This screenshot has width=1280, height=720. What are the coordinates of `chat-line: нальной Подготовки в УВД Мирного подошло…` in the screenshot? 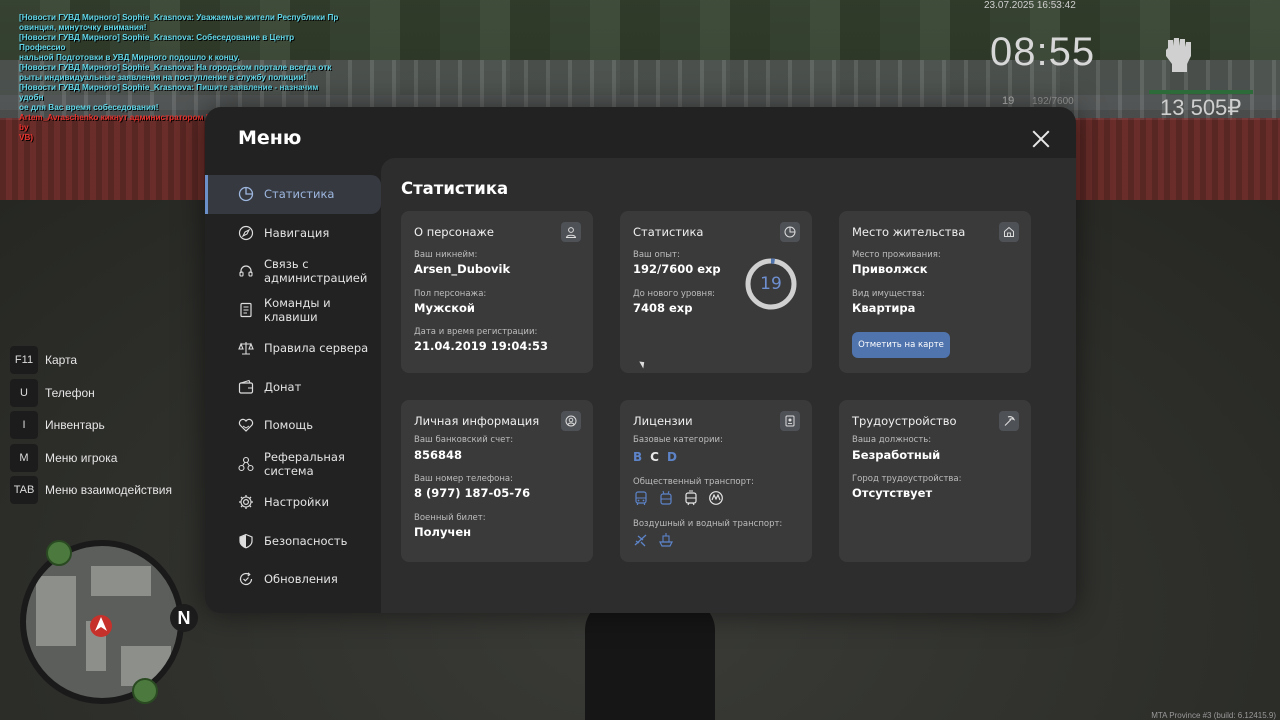 It's located at (129, 57).